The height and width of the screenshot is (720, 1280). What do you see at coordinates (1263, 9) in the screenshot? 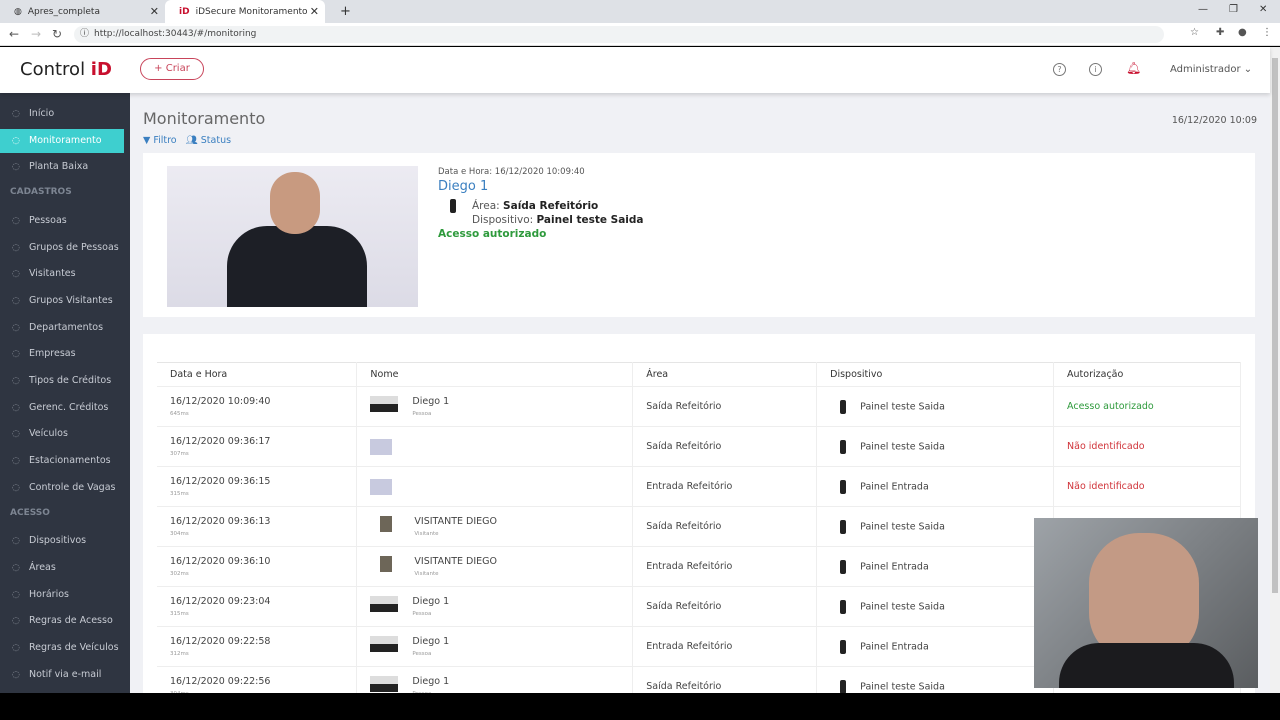
I see `close-window-icon: ✕` at bounding box center [1263, 9].